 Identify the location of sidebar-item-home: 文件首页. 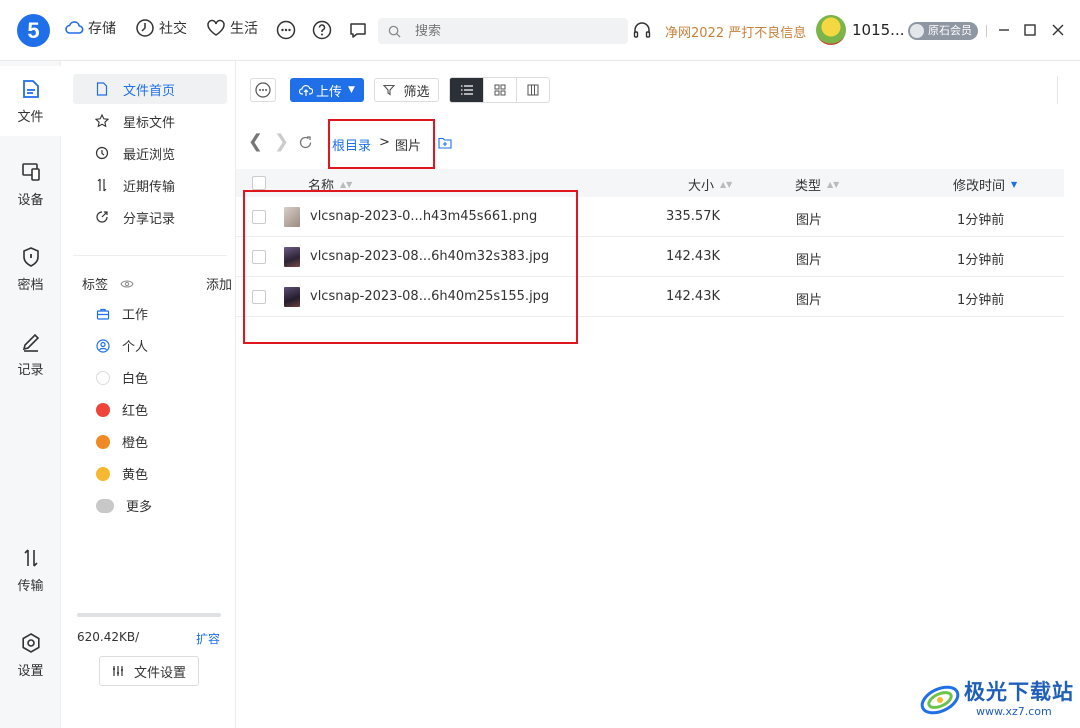
(150, 89).